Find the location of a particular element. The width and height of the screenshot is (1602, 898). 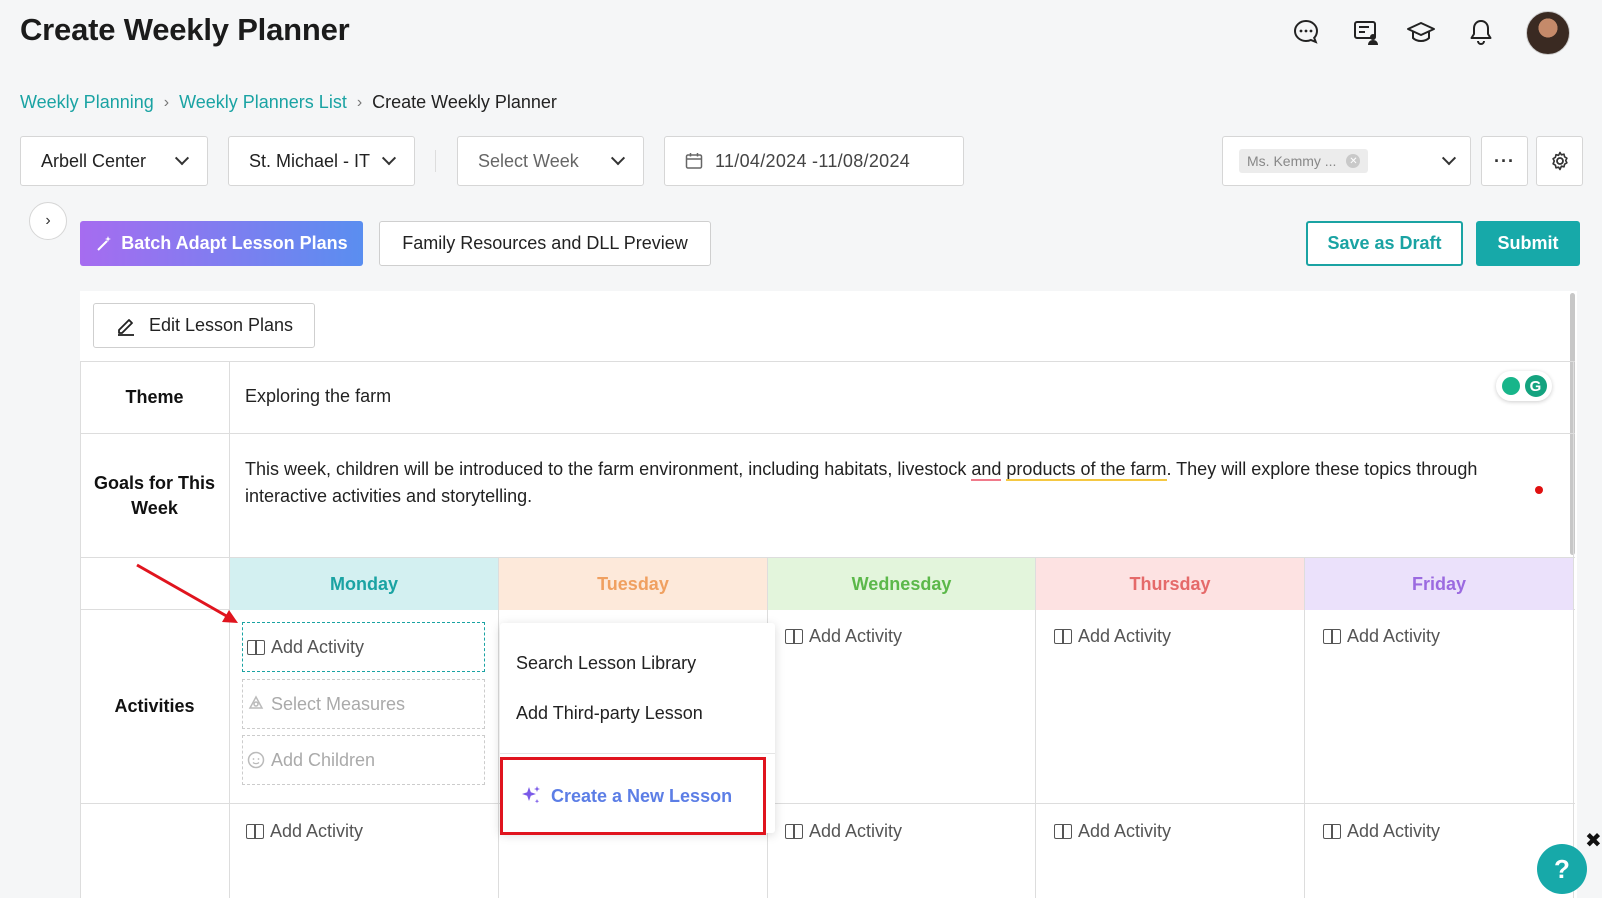

edit-lesson-plans-label: Edit Lesson Plans is located at coordinates (221, 325).